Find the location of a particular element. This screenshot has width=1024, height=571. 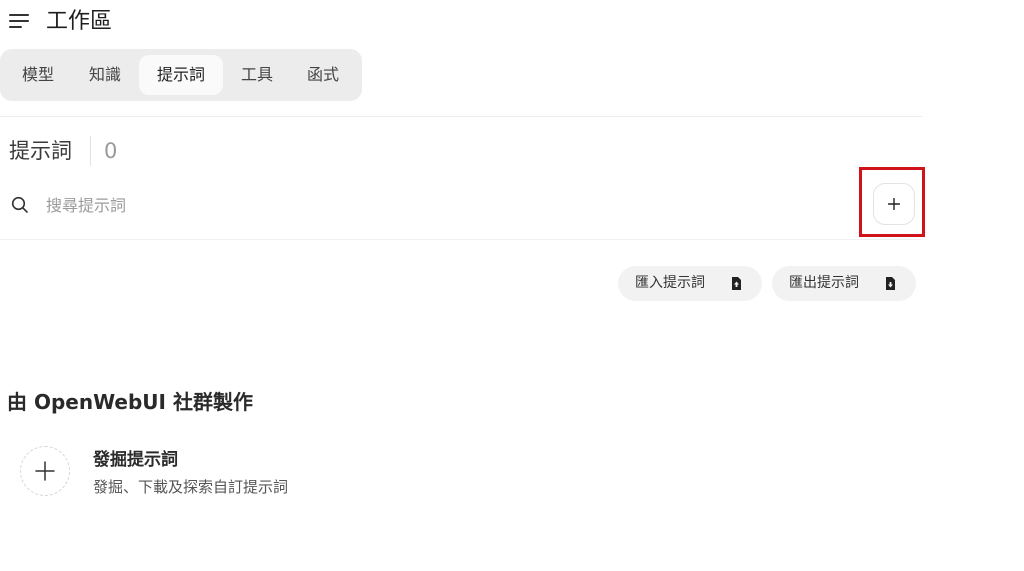

export-prompts-button: 匯出提示詞 is located at coordinates (844, 283).